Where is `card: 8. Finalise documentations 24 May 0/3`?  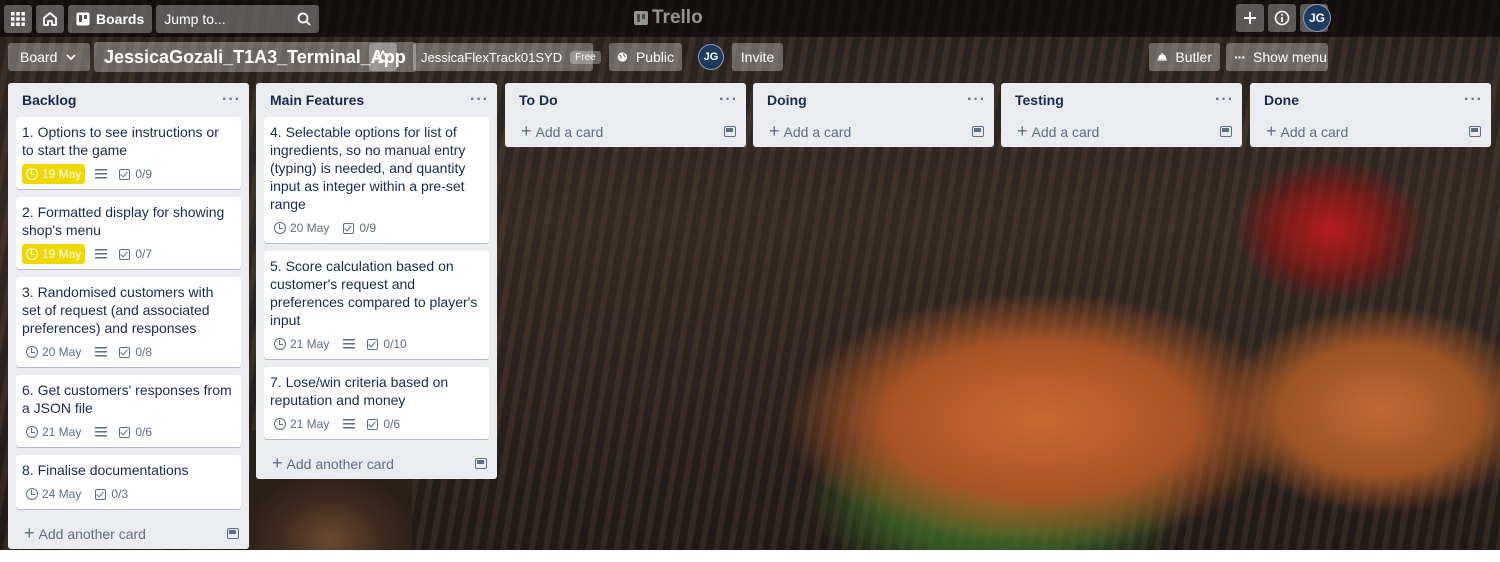
card: 8. Finalise documentations 24 May 0/3 is located at coordinates (128, 482).